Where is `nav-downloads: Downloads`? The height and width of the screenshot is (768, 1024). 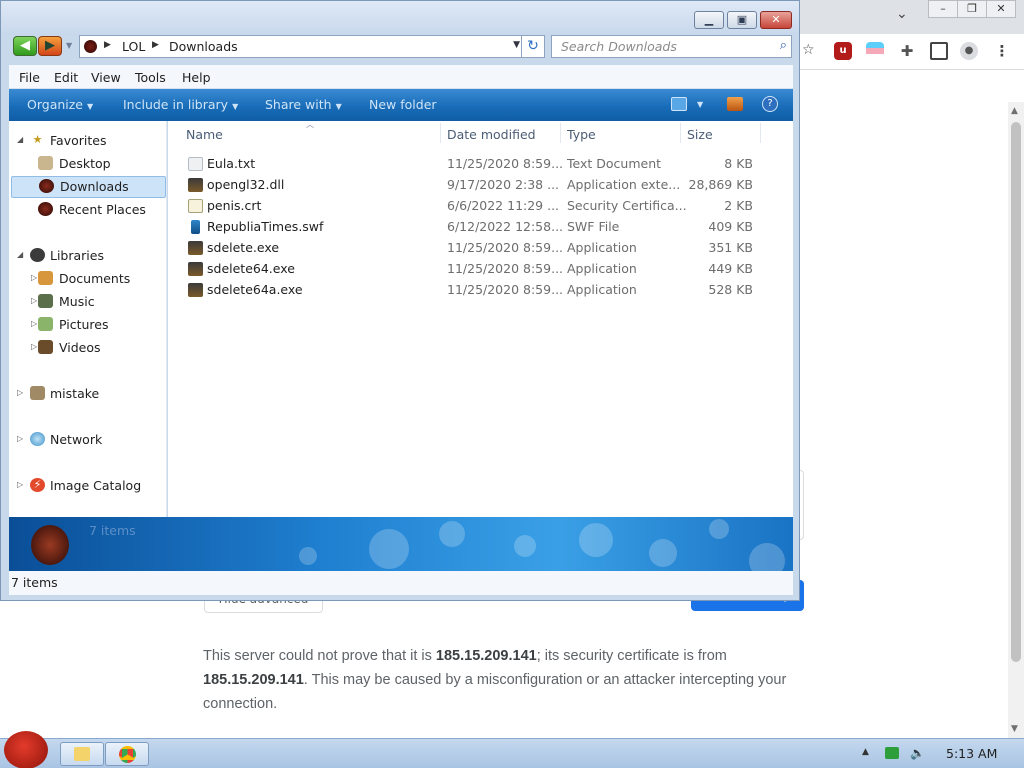
nav-downloads: Downloads is located at coordinates (88, 187).